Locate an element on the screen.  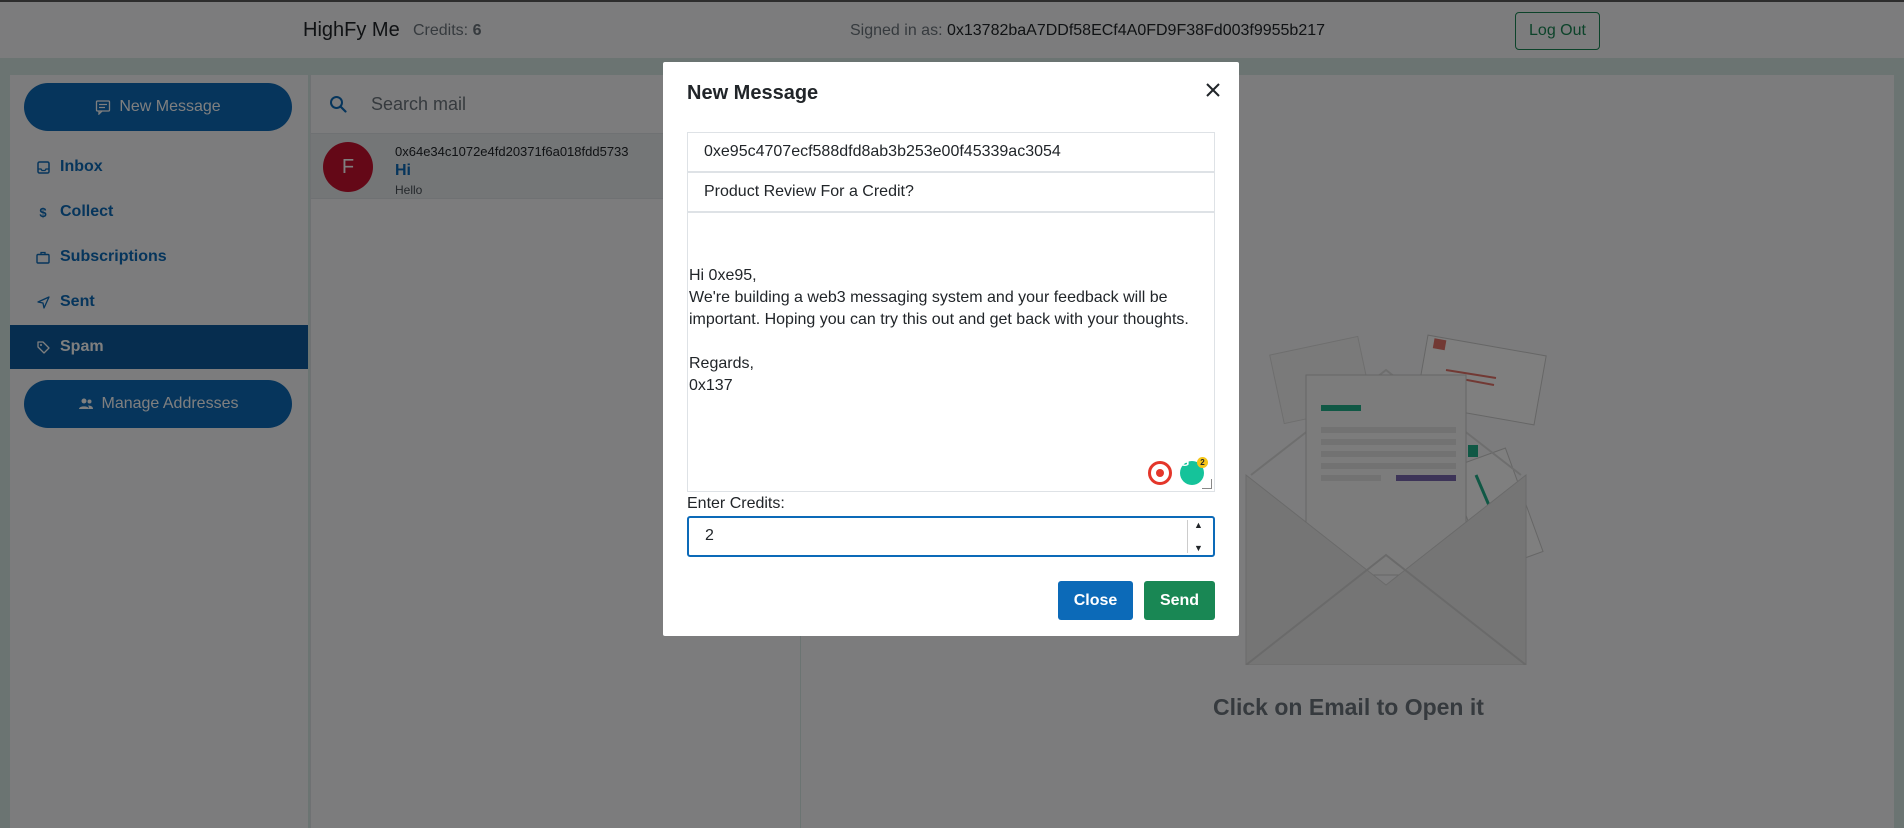
credits-input: 2 ▲ ▼ is located at coordinates (951, 536).